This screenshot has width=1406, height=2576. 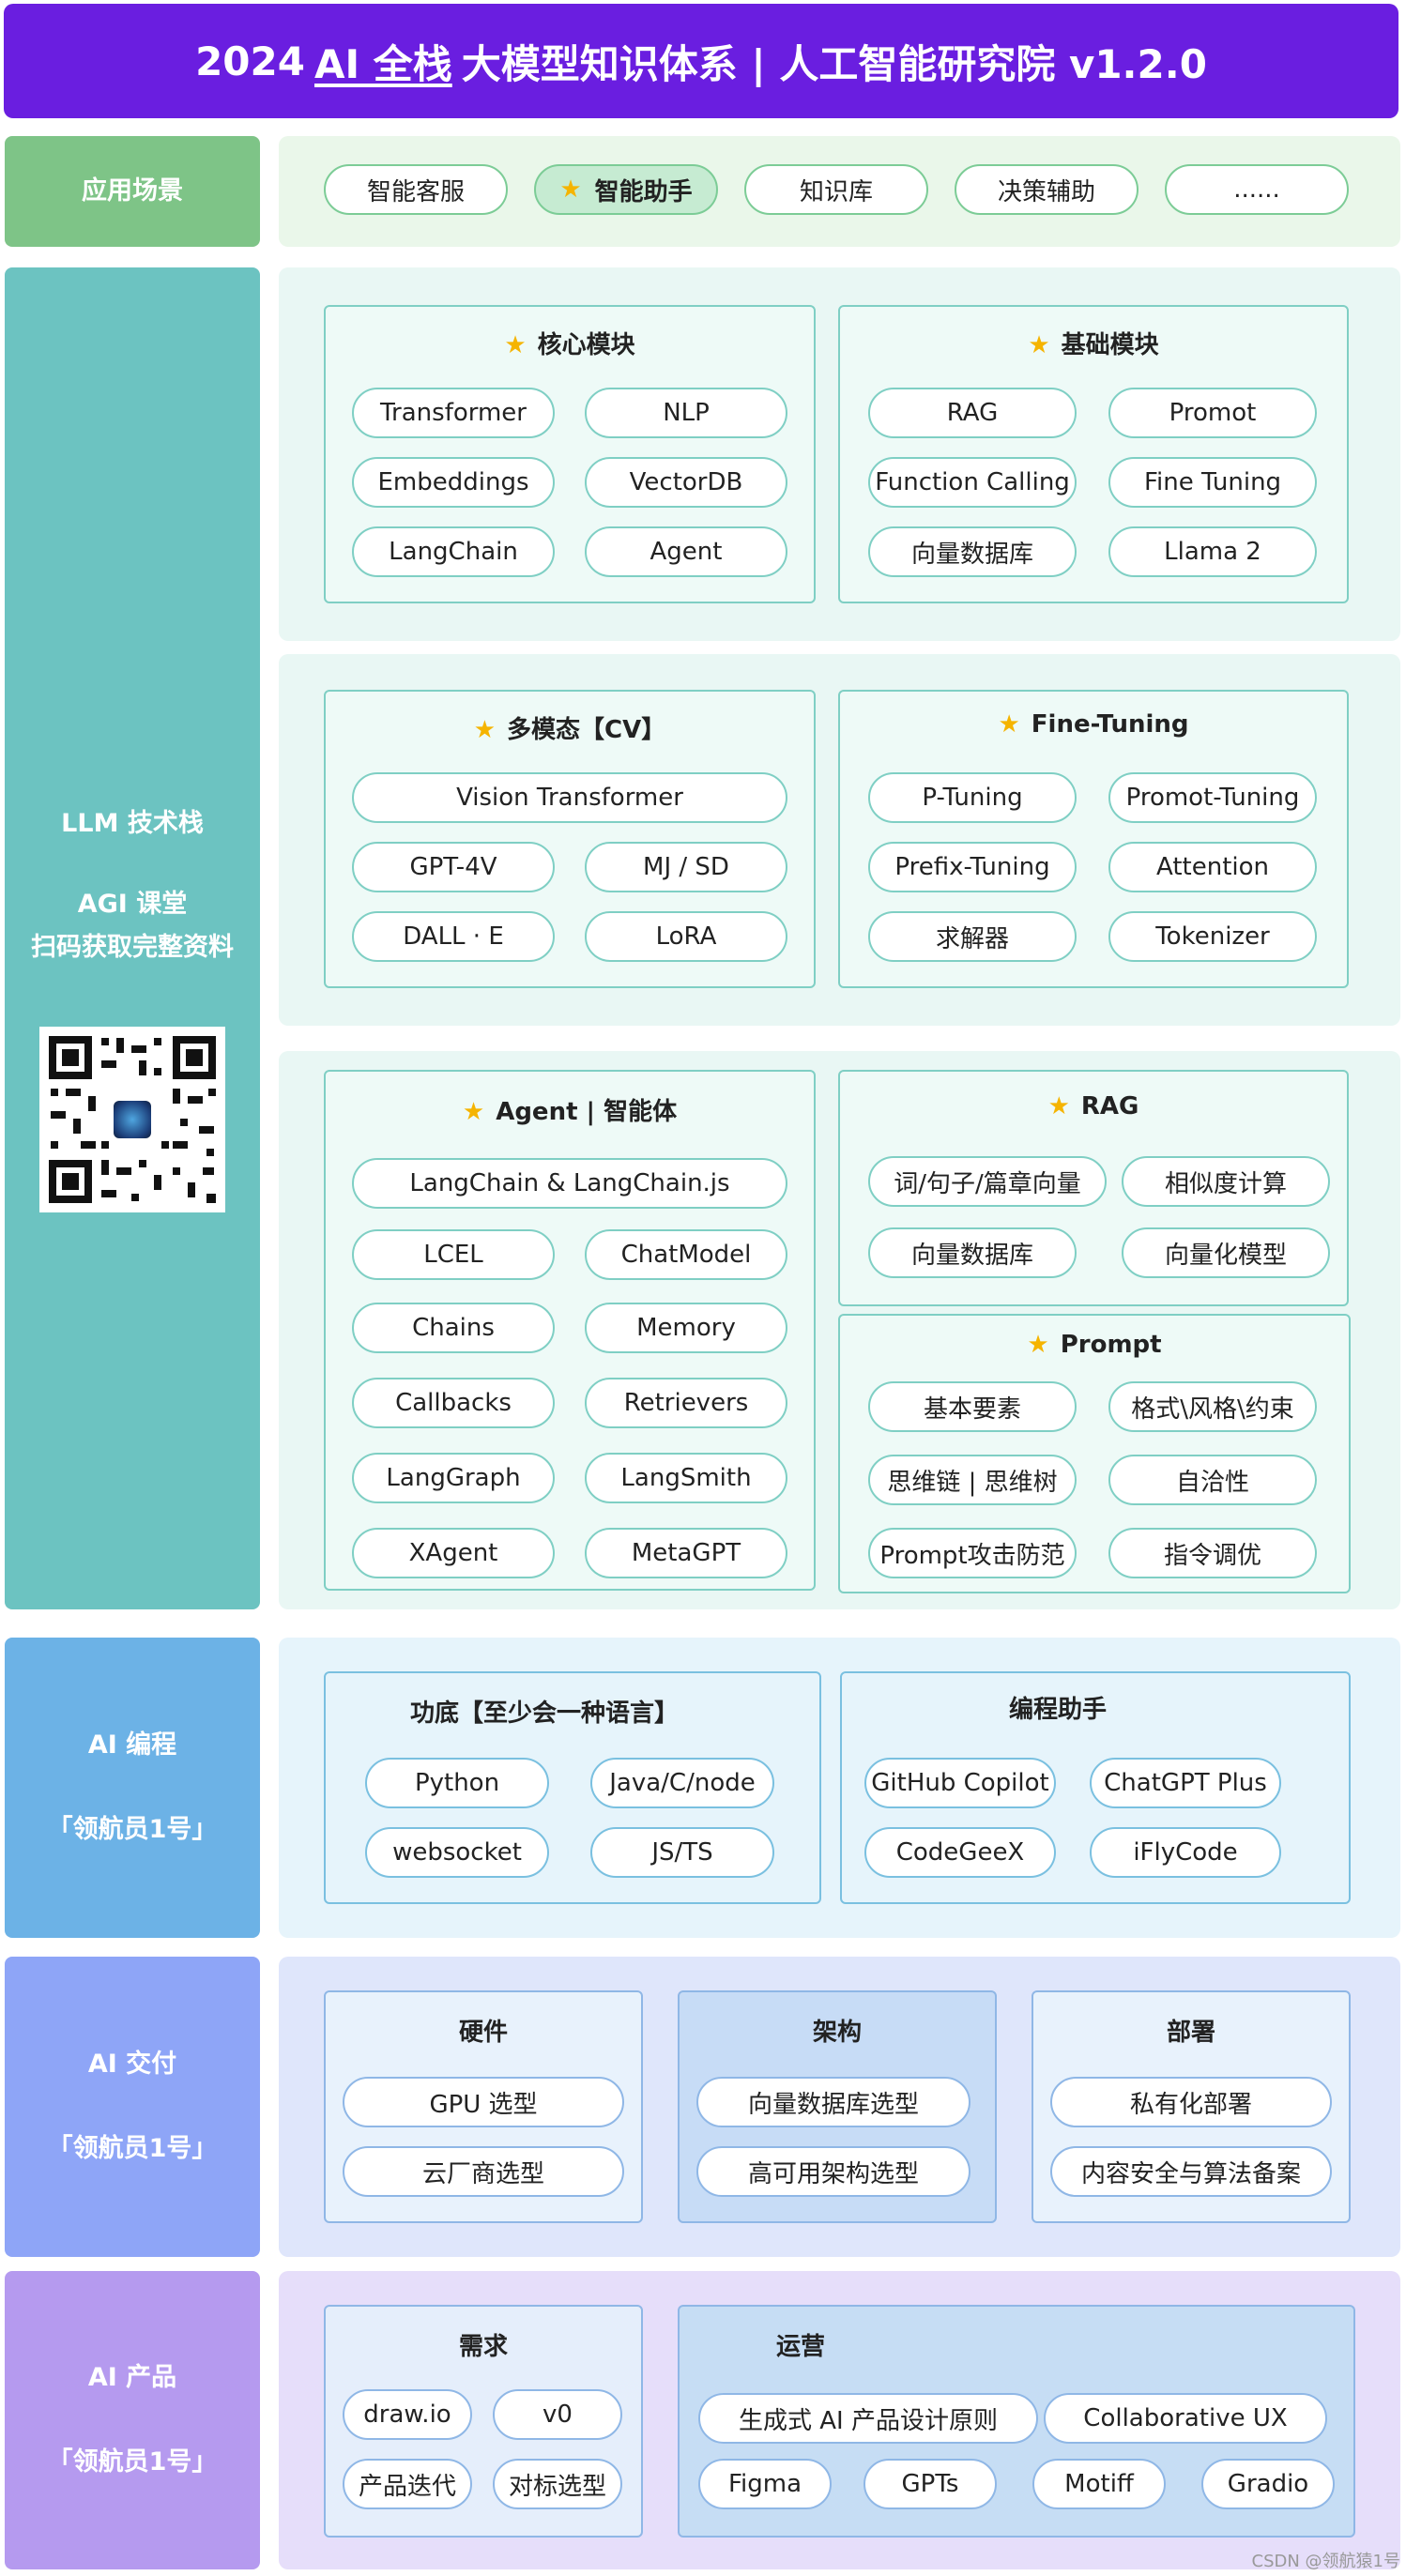 What do you see at coordinates (132, 1119) in the screenshot?
I see `qr-code` at bounding box center [132, 1119].